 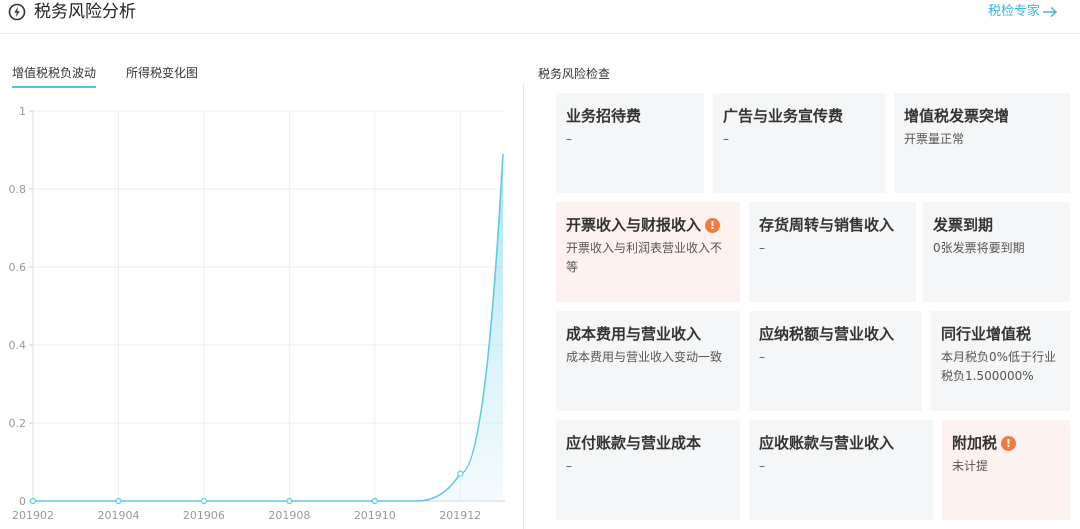 I want to click on page-title: 税务风险分析, so click(x=85, y=12).